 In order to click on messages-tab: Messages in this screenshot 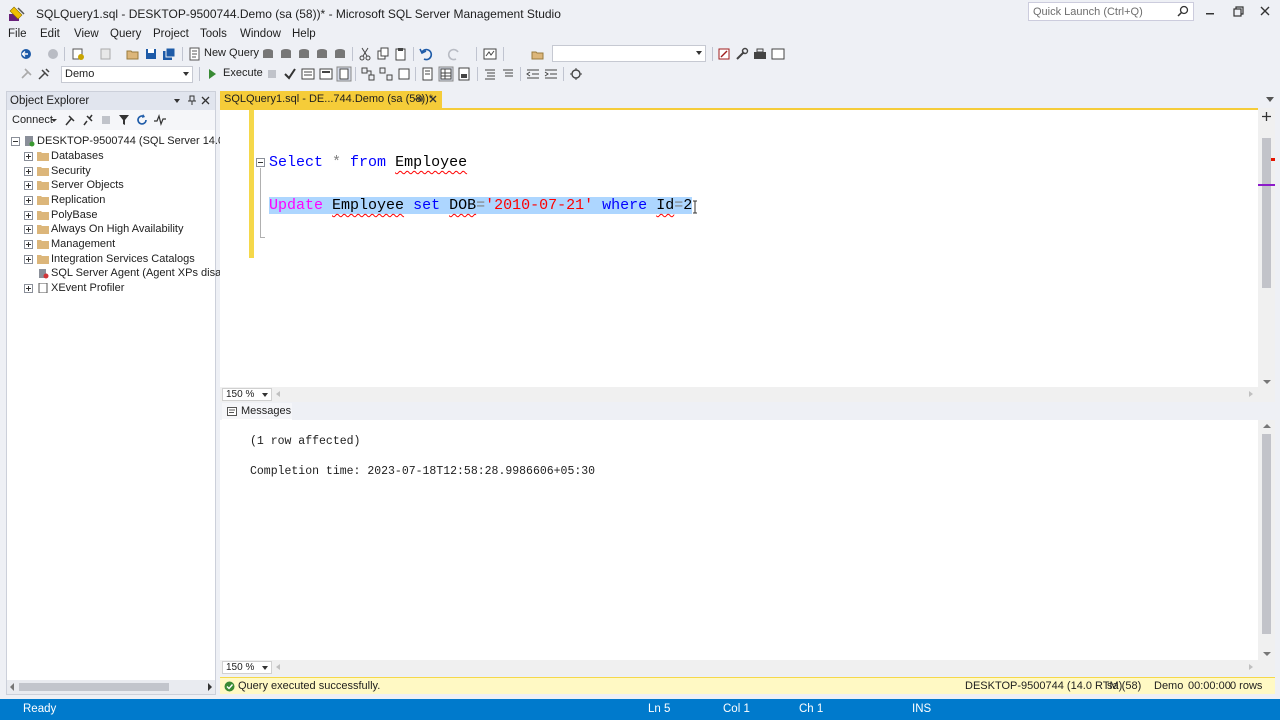, I will do `click(257, 411)`.